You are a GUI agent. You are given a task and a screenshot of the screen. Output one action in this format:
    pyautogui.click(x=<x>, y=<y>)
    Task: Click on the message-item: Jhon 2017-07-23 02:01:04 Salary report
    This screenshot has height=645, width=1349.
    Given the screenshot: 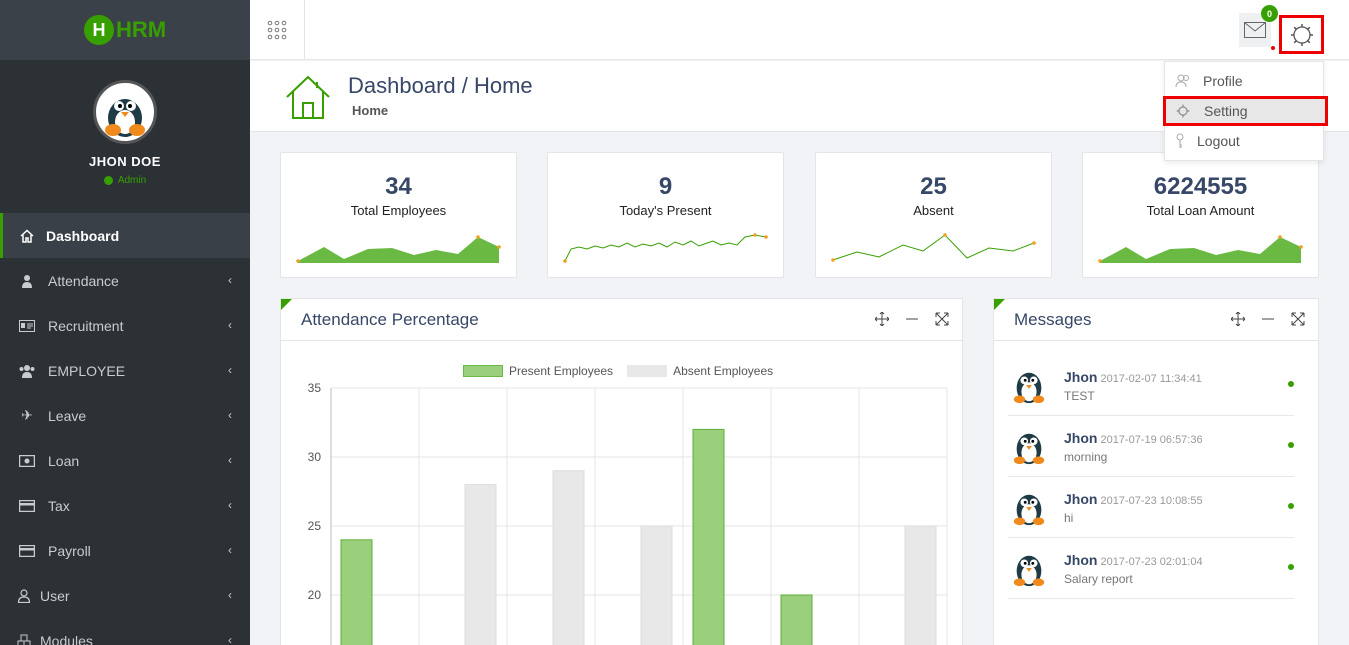 What is the action you would take?
    pyautogui.click(x=1151, y=568)
    